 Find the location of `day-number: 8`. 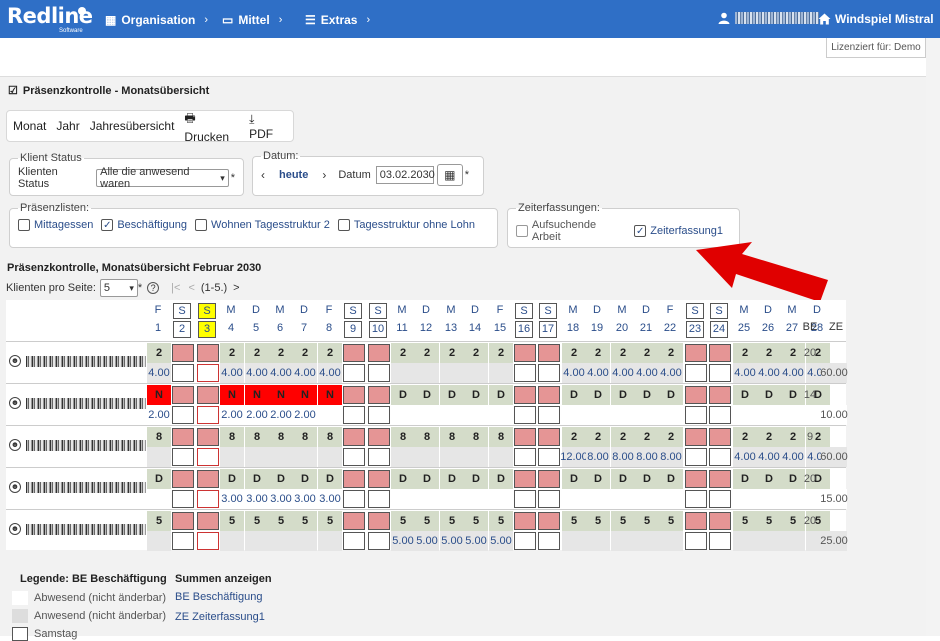

day-number: 8 is located at coordinates (329, 329).